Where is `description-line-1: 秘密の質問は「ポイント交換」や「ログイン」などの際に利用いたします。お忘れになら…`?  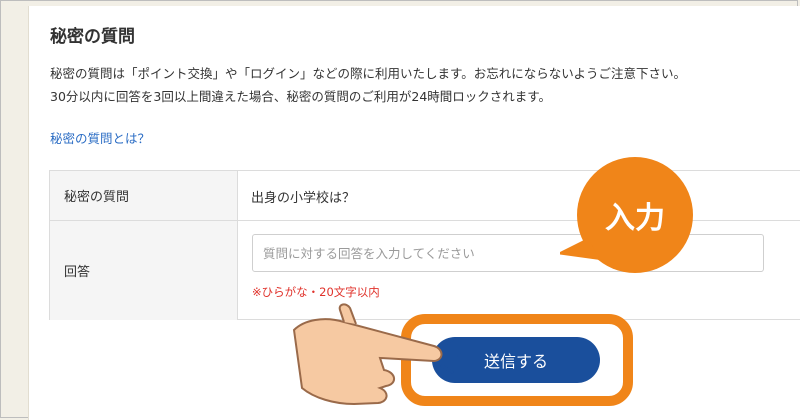
description-line-1: 秘密の質問は「ポイント交換」や「ログイン」などの際に利用いたします。お忘れになら… is located at coordinates (368, 73).